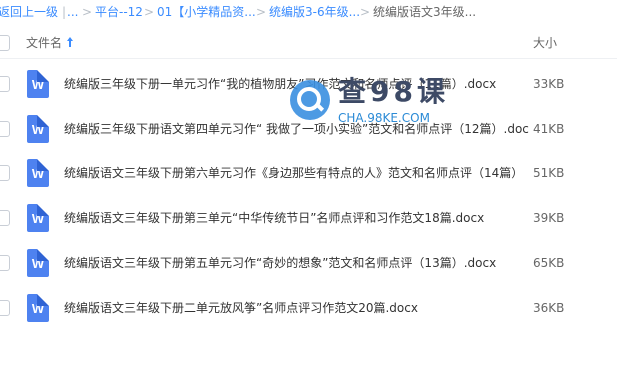 This screenshot has height=365, width=617. I want to click on file-size: 33KB, so click(549, 84).